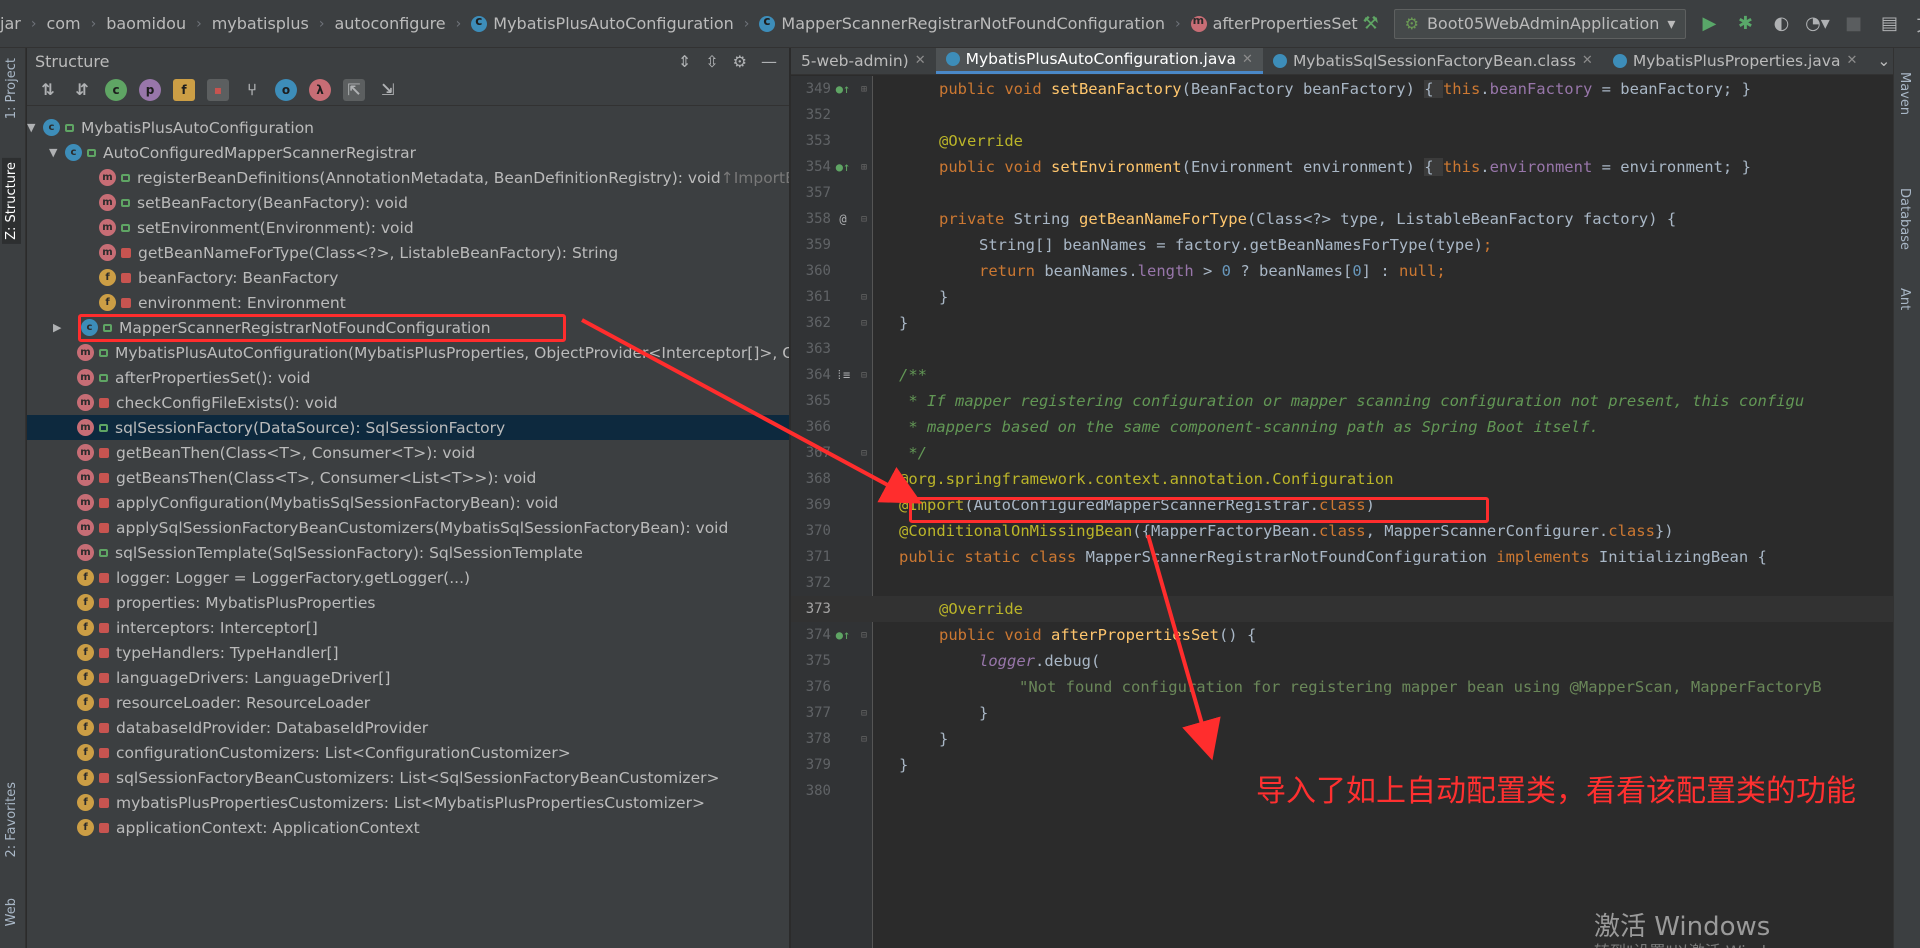  What do you see at coordinates (11, 201) in the screenshot?
I see `tab-structure: Z: Structure` at bounding box center [11, 201].